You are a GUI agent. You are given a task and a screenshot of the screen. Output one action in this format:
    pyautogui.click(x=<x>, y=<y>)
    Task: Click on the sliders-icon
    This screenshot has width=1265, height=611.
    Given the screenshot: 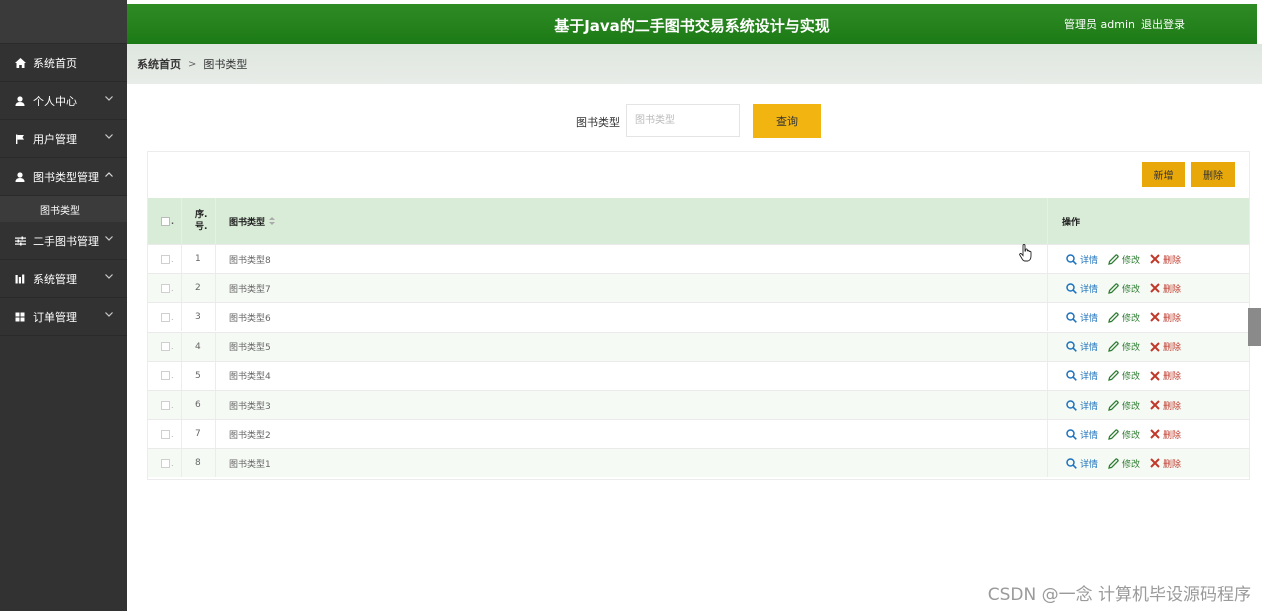 What is the action you would take?
    pyautogui.click(x=20, y=241)
    